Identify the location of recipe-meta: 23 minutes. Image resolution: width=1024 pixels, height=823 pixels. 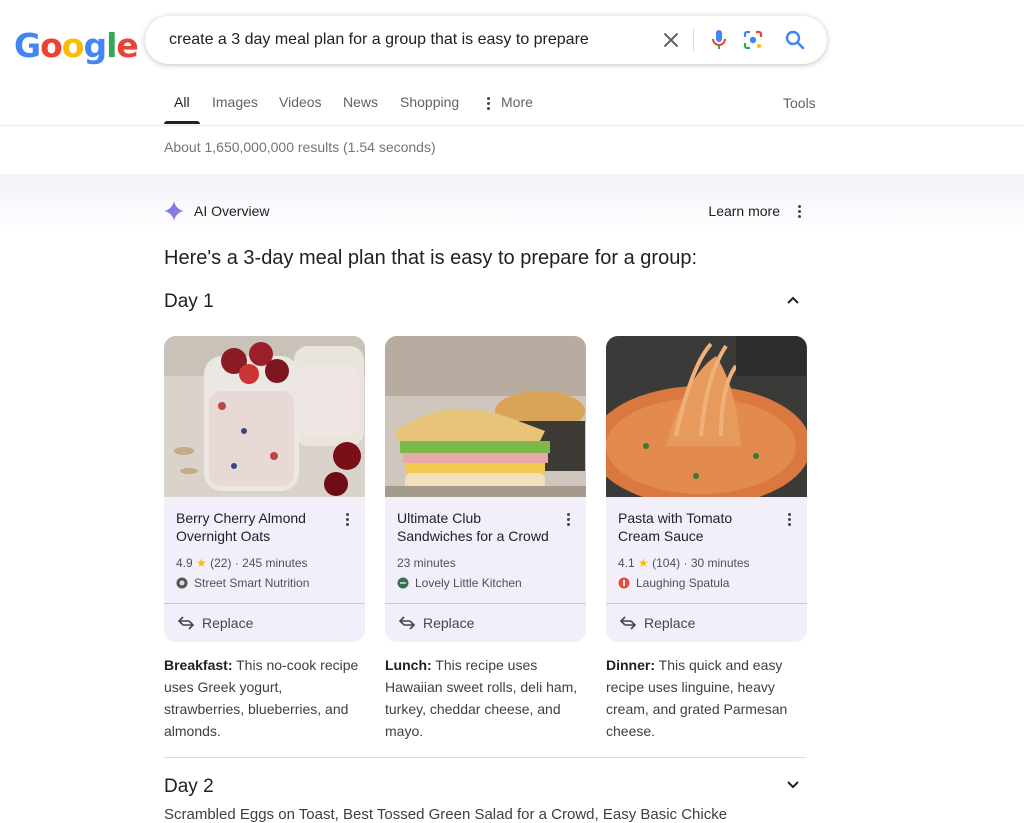
(426, 563).